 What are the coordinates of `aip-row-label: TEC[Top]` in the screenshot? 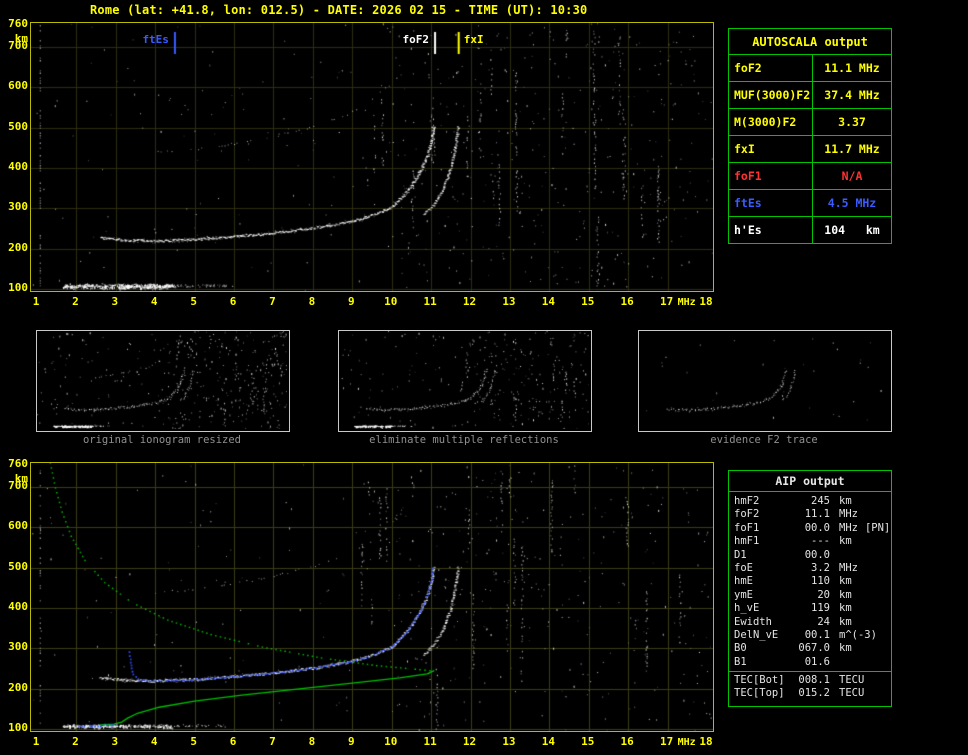 It's located at (759, 693).